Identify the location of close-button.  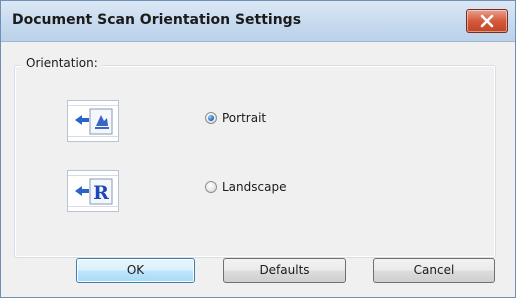
(487, 21).